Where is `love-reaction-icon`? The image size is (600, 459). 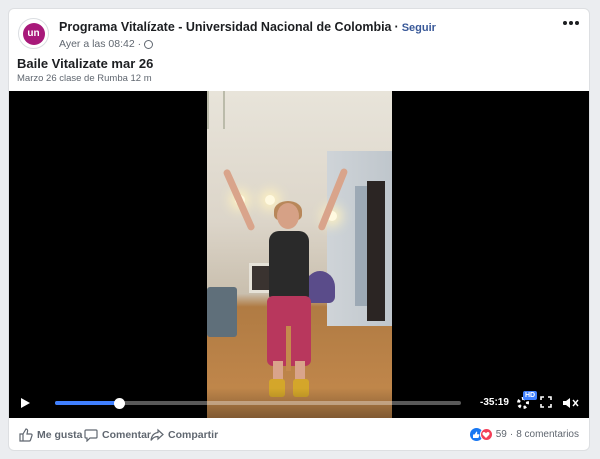
love-reaction-icon is located at coordinates (486, 434).